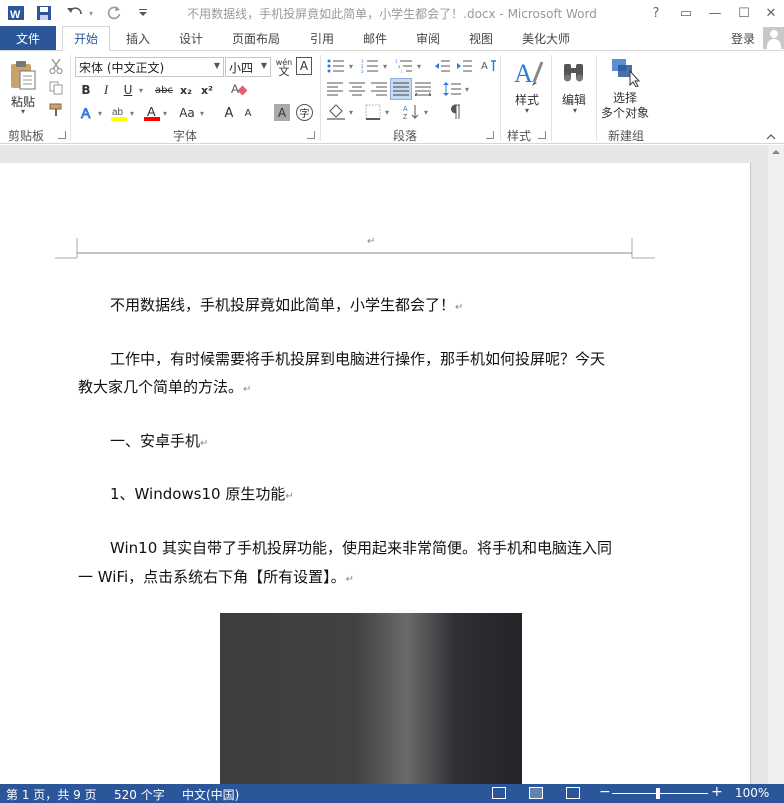  I want to click on tab-insert: 插入, so click(138, 38).